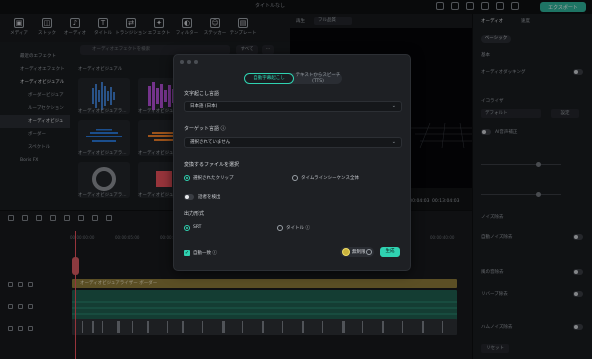 This screenshot has height=359, width=592. Describe the element at coordinates (210, 142) in the screenshot. I see `target-lang-value: 選択されていません` at that location.